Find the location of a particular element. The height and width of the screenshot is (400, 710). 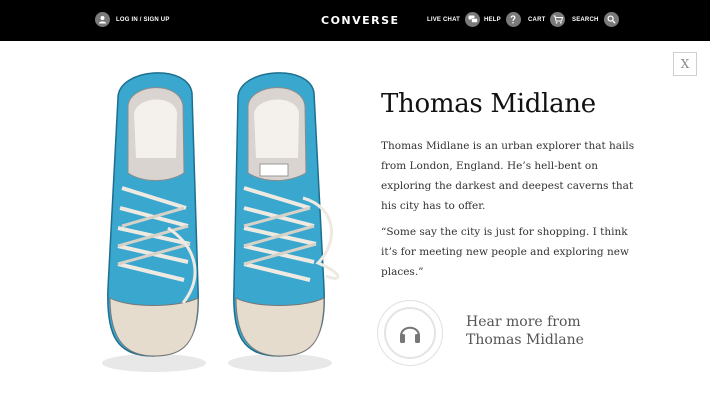

hear-more-line1: Hear more from is located at coordinates (523, 322).